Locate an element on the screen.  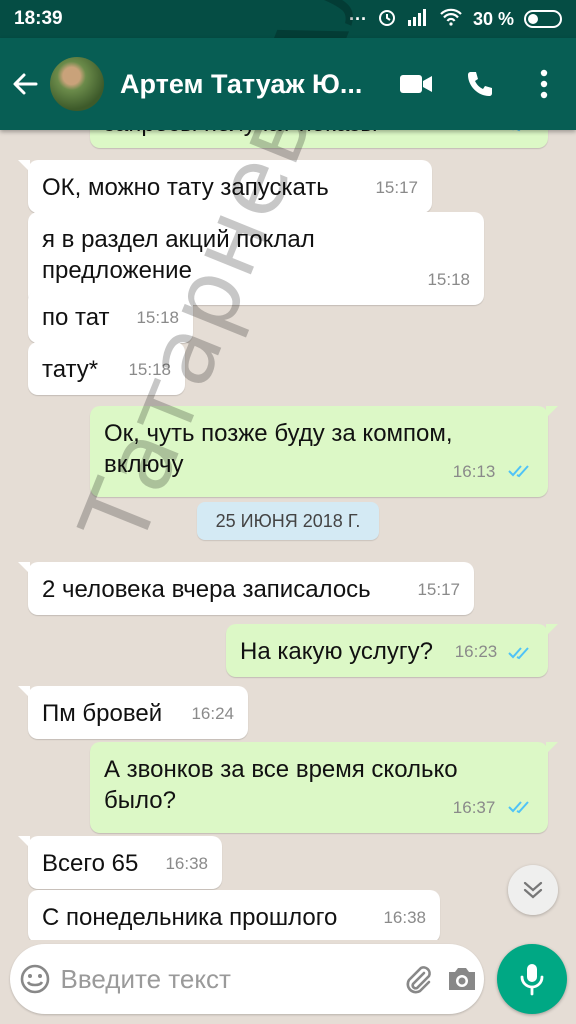
message-text: Пм бровей is located at coordinates (102, 713).